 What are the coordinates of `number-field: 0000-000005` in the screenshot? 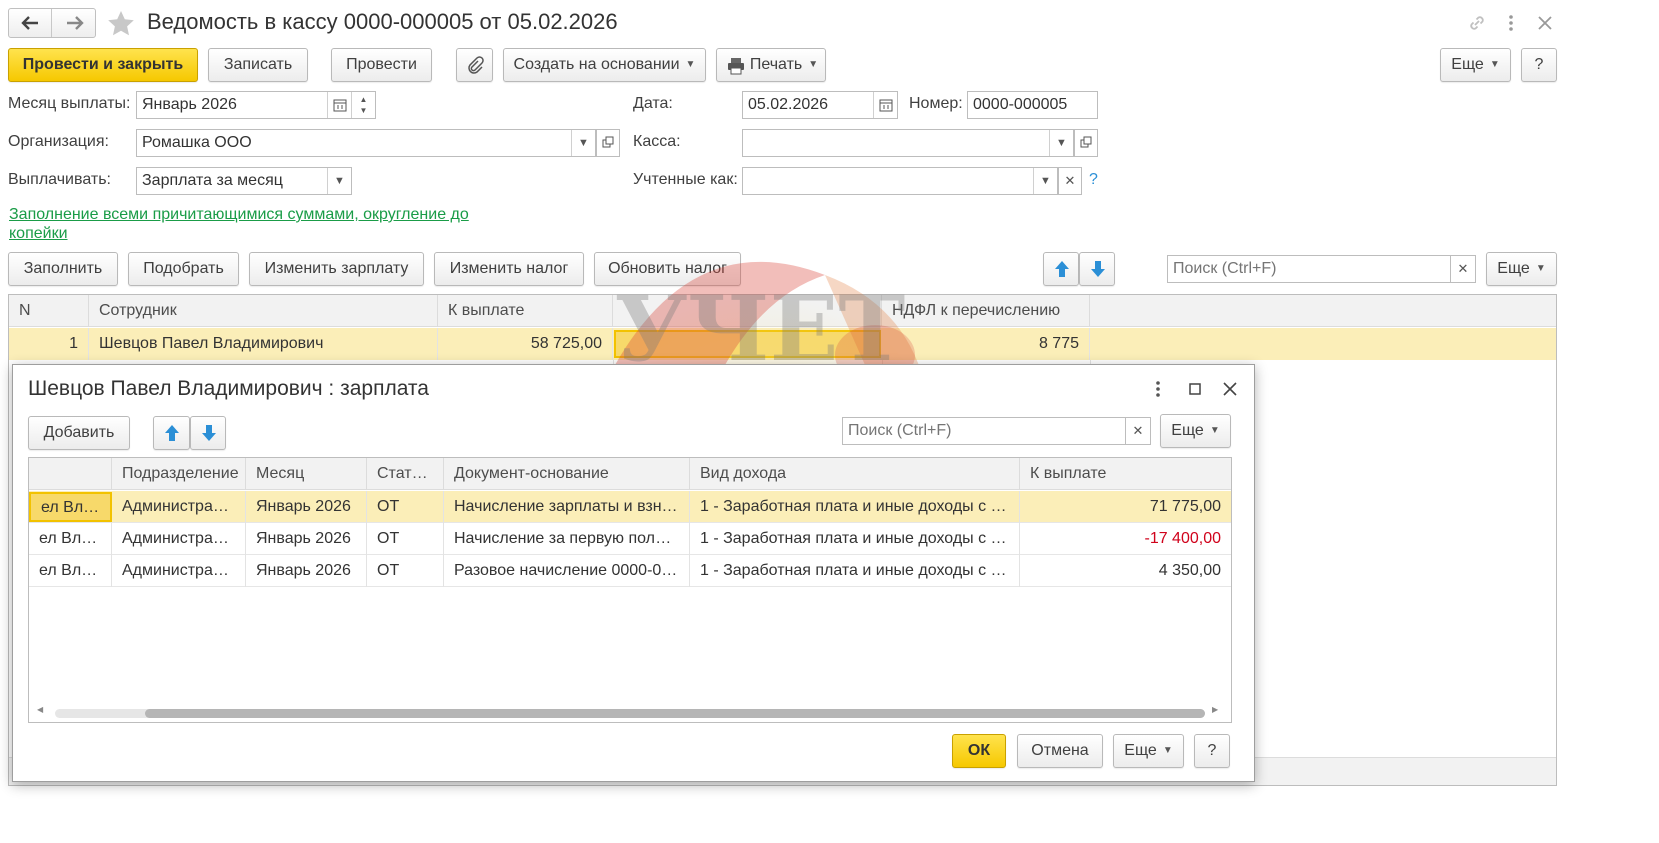 It's located at (1032, 105).